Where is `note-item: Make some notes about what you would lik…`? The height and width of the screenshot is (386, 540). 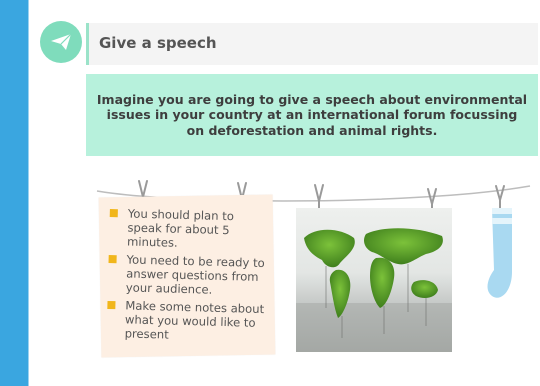 note-item: Make some notes about what you would lik… is located at coordinates (186, 321).